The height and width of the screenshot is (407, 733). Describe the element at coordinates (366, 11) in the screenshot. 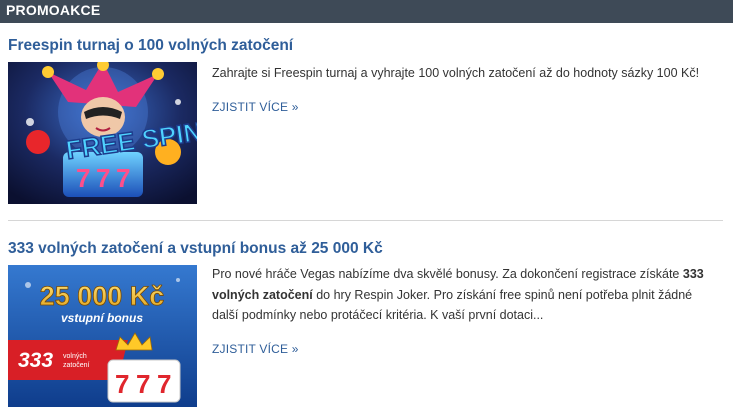

I see `section-header: PROMOAKCE` at that location.